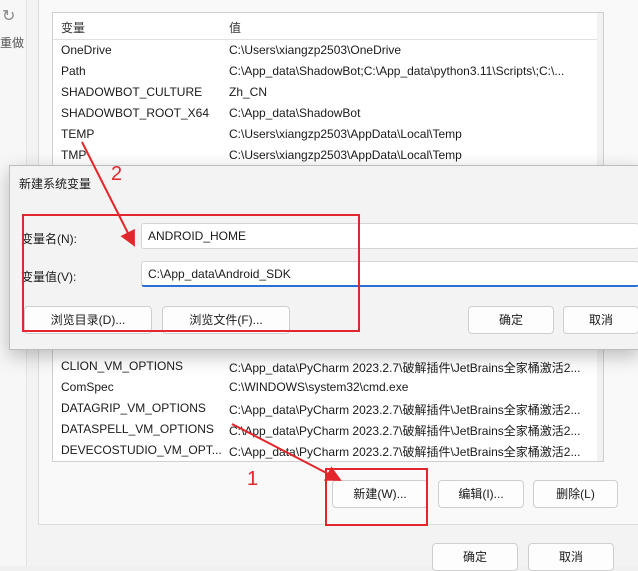  I want to click on var-value: C:\App_data\ShadowBot, so click(295, 113).